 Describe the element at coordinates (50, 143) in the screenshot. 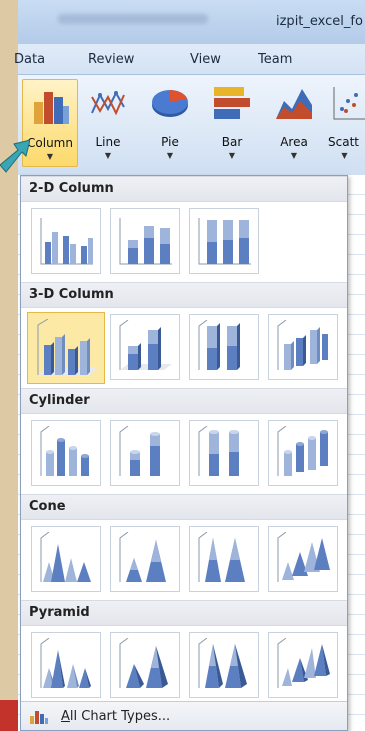

I see `column-label: Column` at that location.